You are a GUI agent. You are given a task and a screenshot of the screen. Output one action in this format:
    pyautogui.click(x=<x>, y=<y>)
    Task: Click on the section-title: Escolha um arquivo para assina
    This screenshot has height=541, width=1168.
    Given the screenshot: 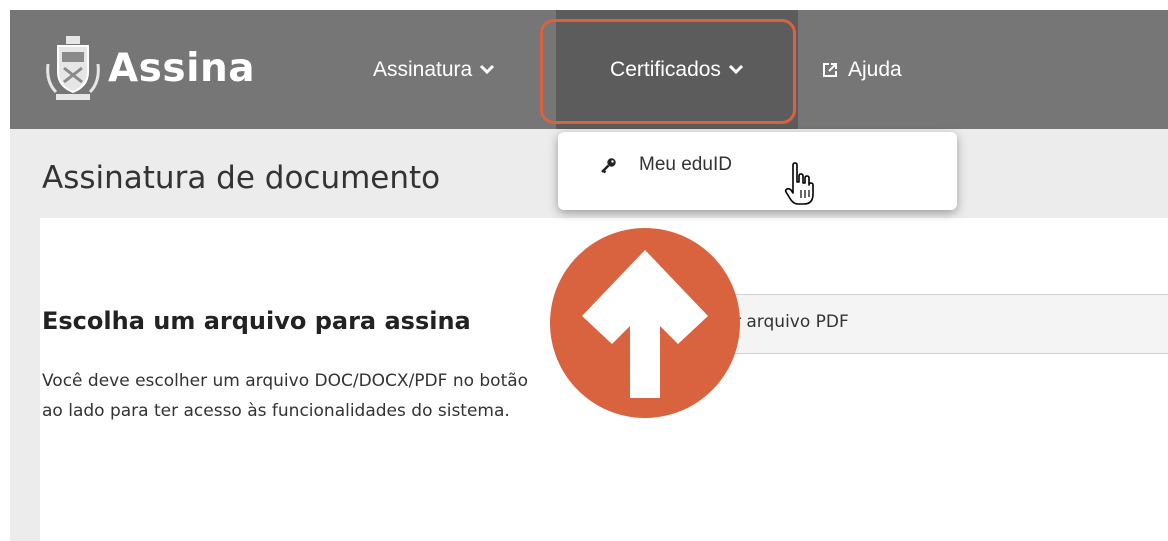 What is the action you would take?
    pyautogui.click(x=256, y=321)
    